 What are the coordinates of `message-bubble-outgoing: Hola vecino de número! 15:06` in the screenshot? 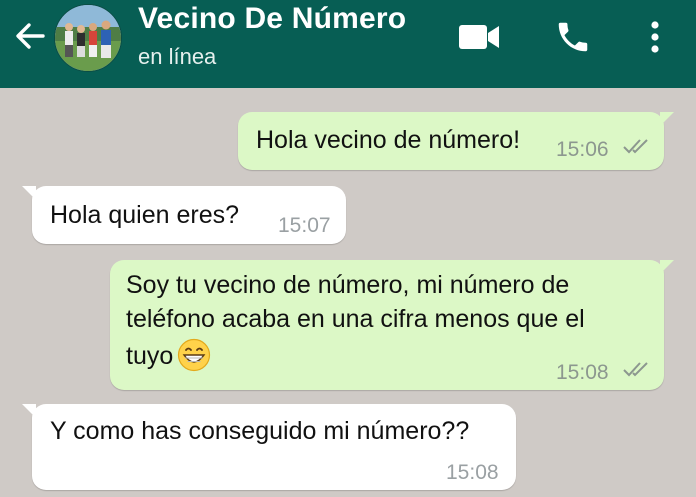 It's located at (456, 141).